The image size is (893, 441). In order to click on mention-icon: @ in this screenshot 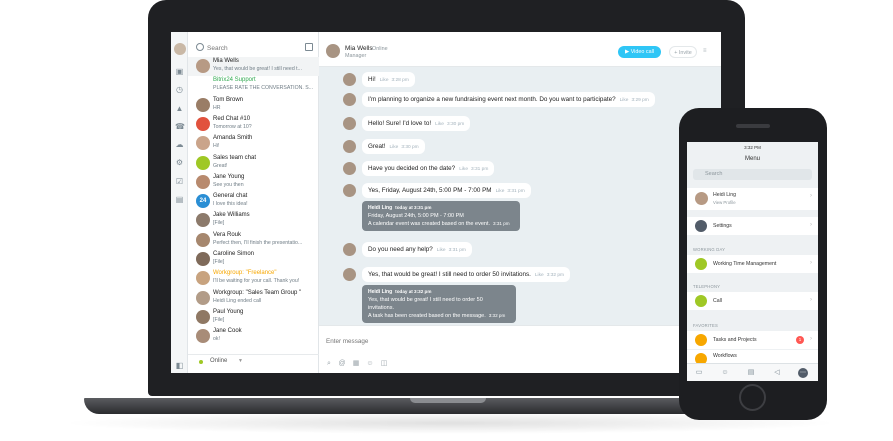, I will do `click(342, 364)`.